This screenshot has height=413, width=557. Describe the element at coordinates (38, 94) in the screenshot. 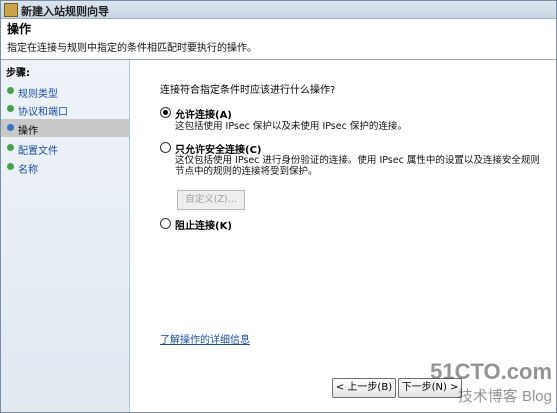

I see `step-label: 规则类型` at that location.